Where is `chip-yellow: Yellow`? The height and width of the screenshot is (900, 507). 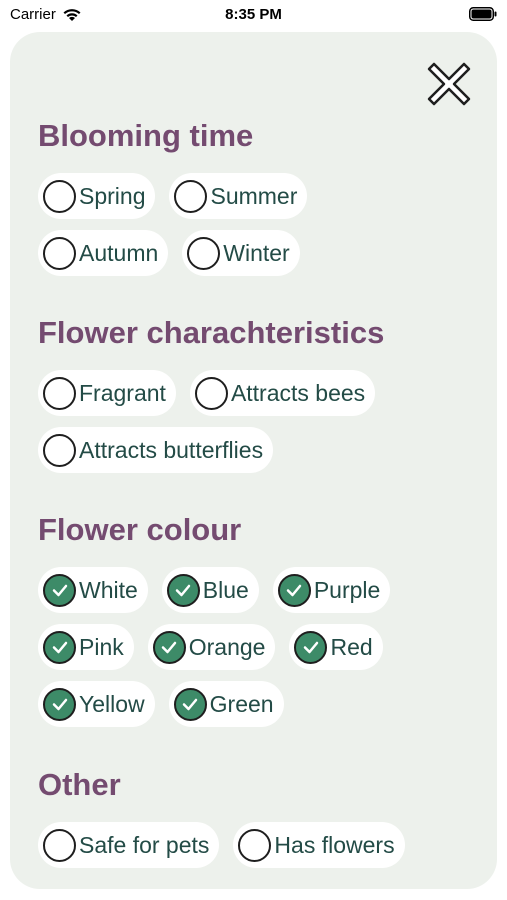
chip-yellow: Yellow is located at coordinates (96, 704).